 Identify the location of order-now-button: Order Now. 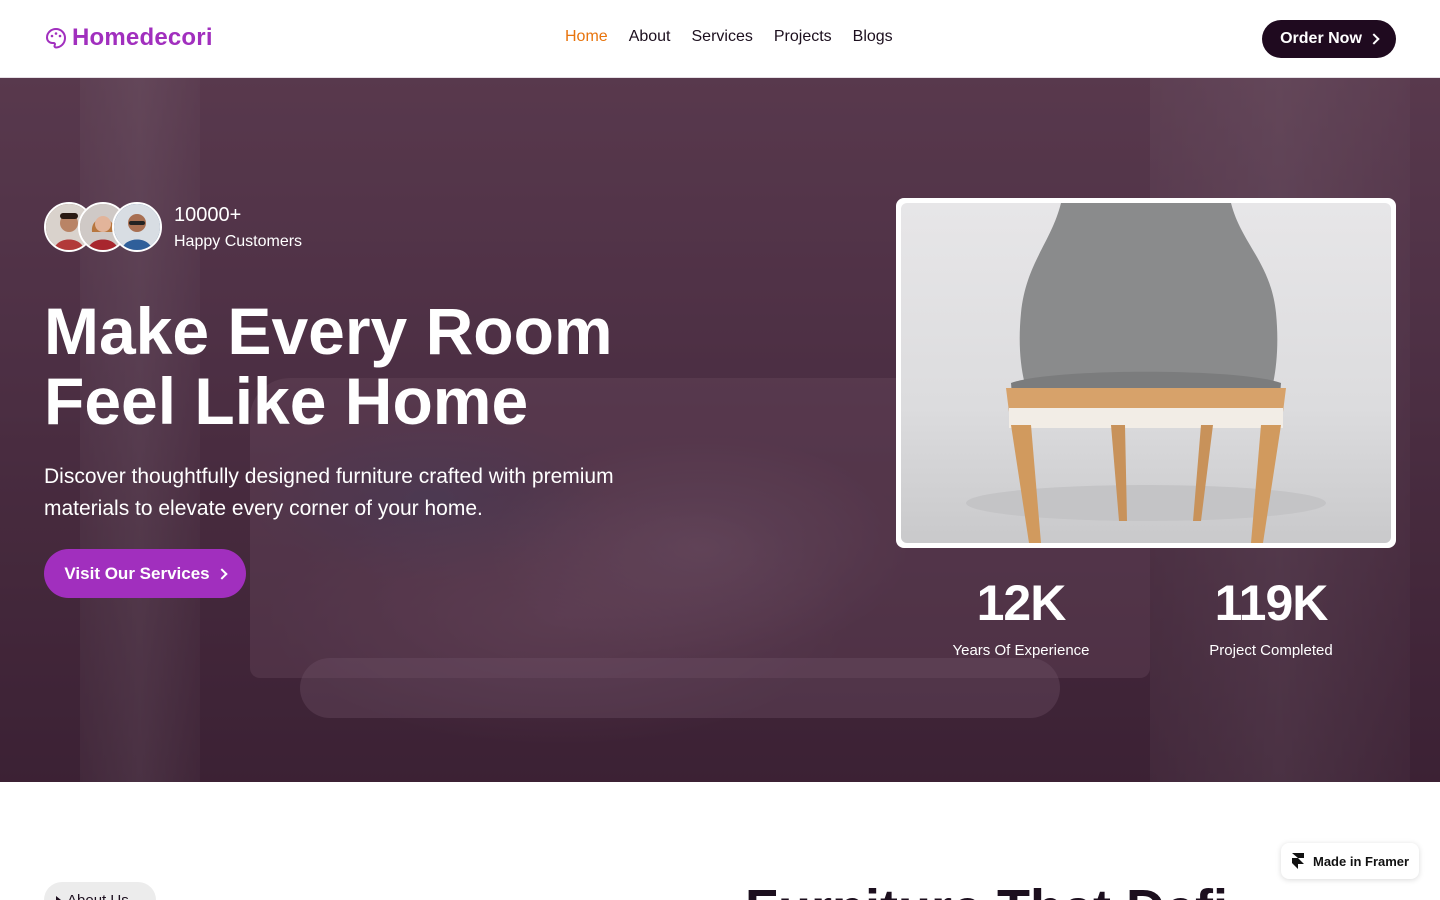
(1329, 39).